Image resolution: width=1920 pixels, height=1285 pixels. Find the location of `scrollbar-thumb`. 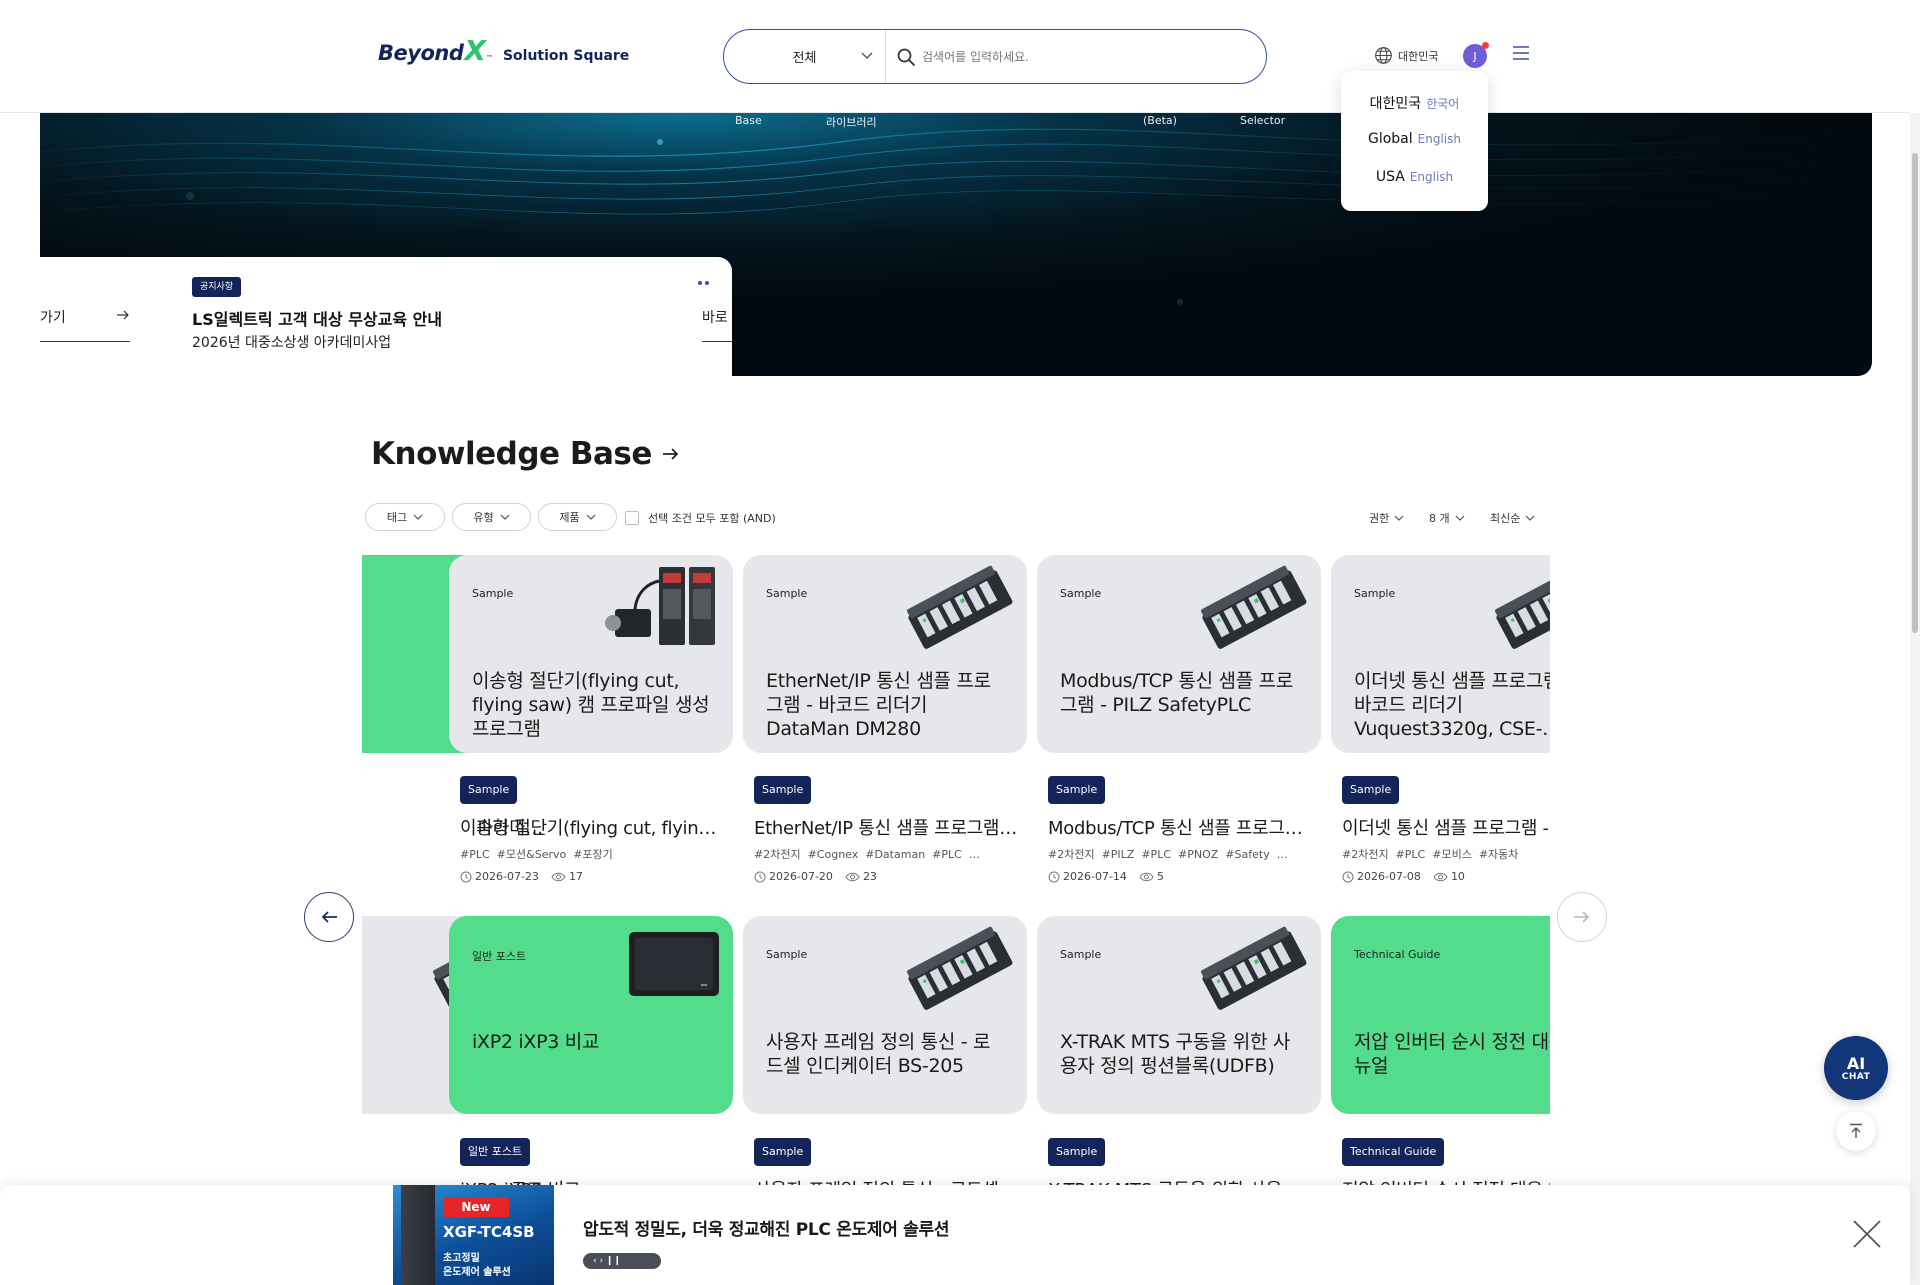

scrollbar-thumb is located at coordinates (1915, 393).